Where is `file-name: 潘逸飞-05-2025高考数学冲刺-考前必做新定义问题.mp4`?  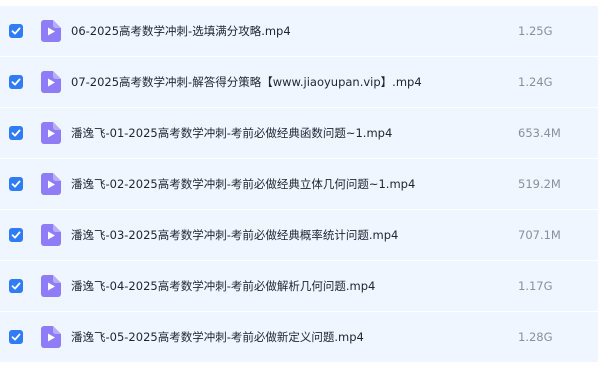 file-name: 潘逸飞-05-2025高考数学冲刺-考前必做新定义问题.mp4 is located at coordinates (217, 337).